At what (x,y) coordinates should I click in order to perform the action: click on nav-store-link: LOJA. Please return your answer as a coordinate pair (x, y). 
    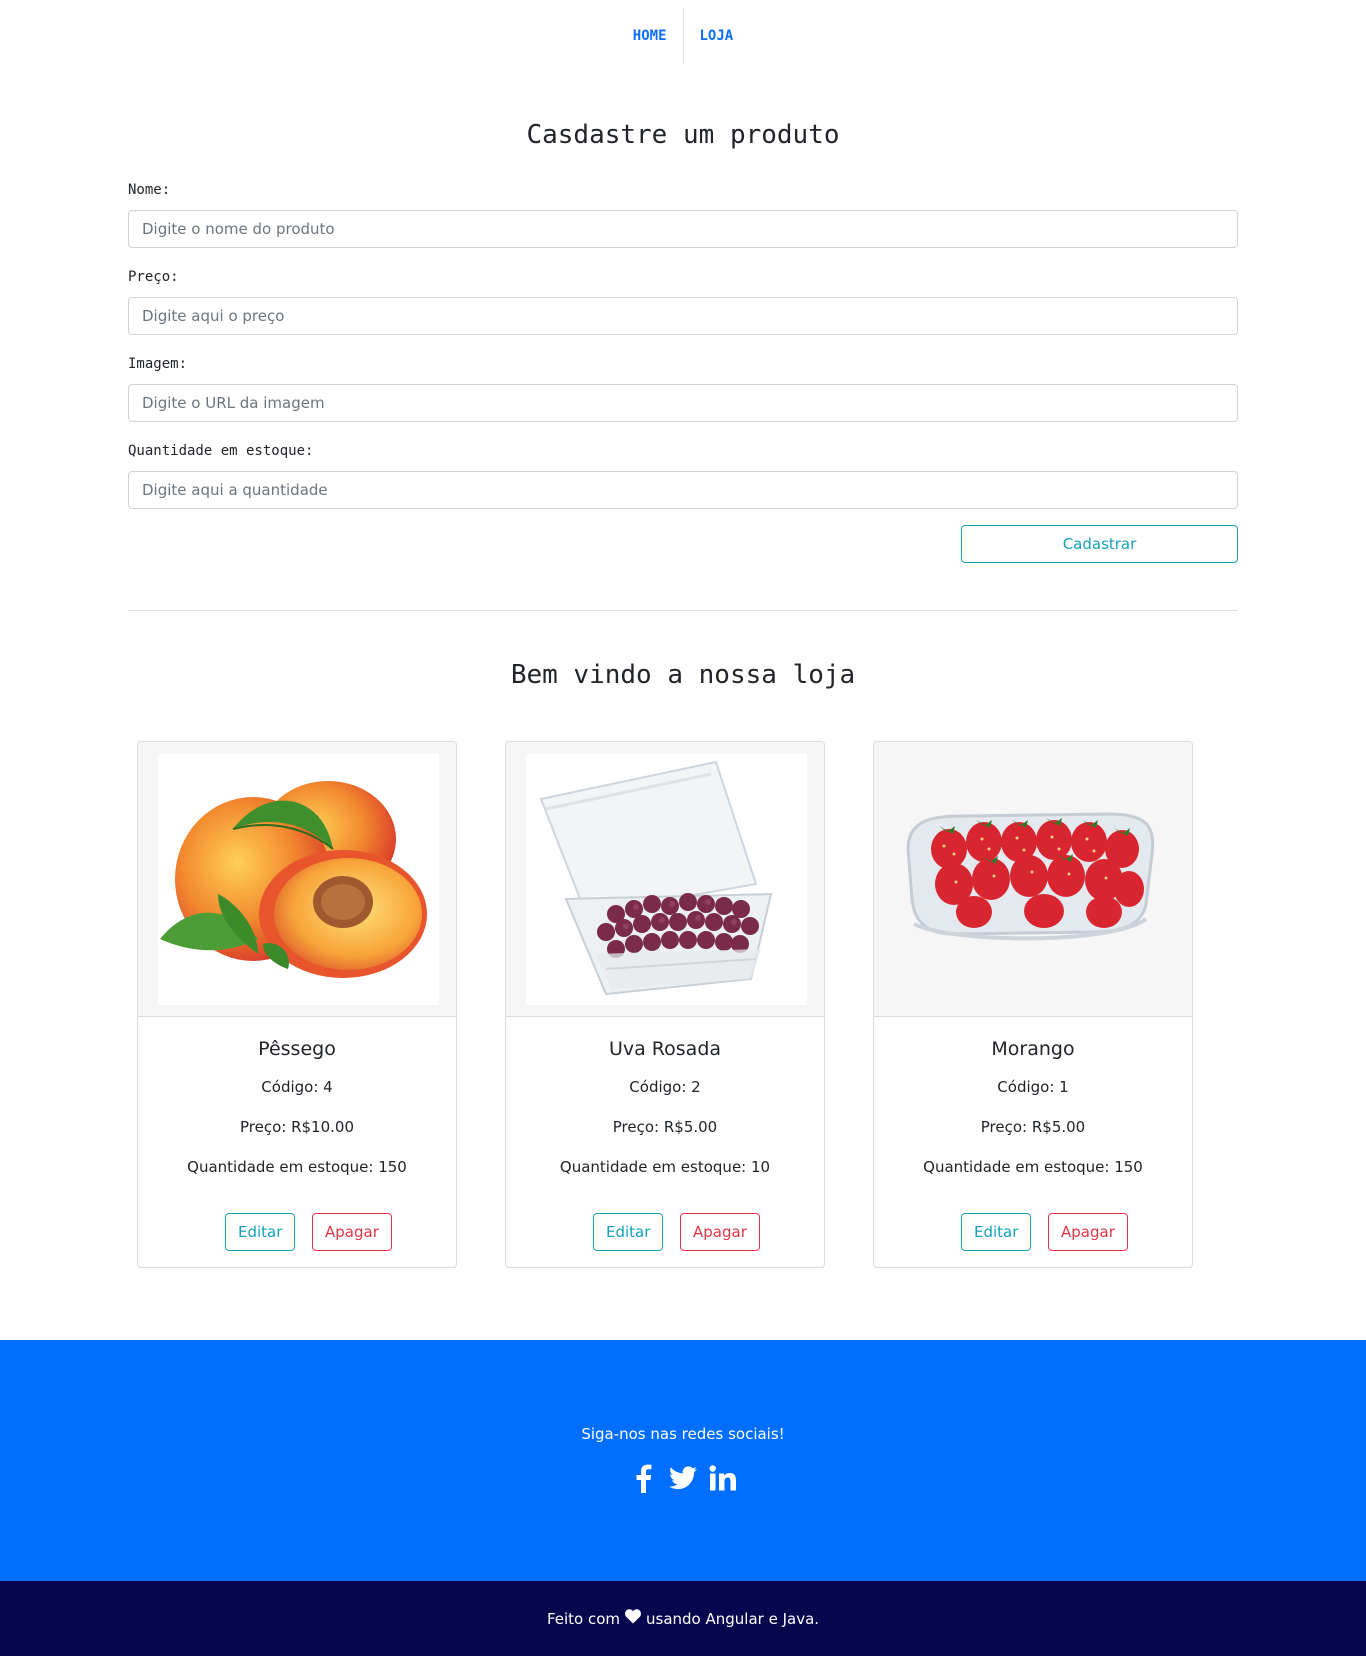
    Looking at the image, I should click on (717, 36).